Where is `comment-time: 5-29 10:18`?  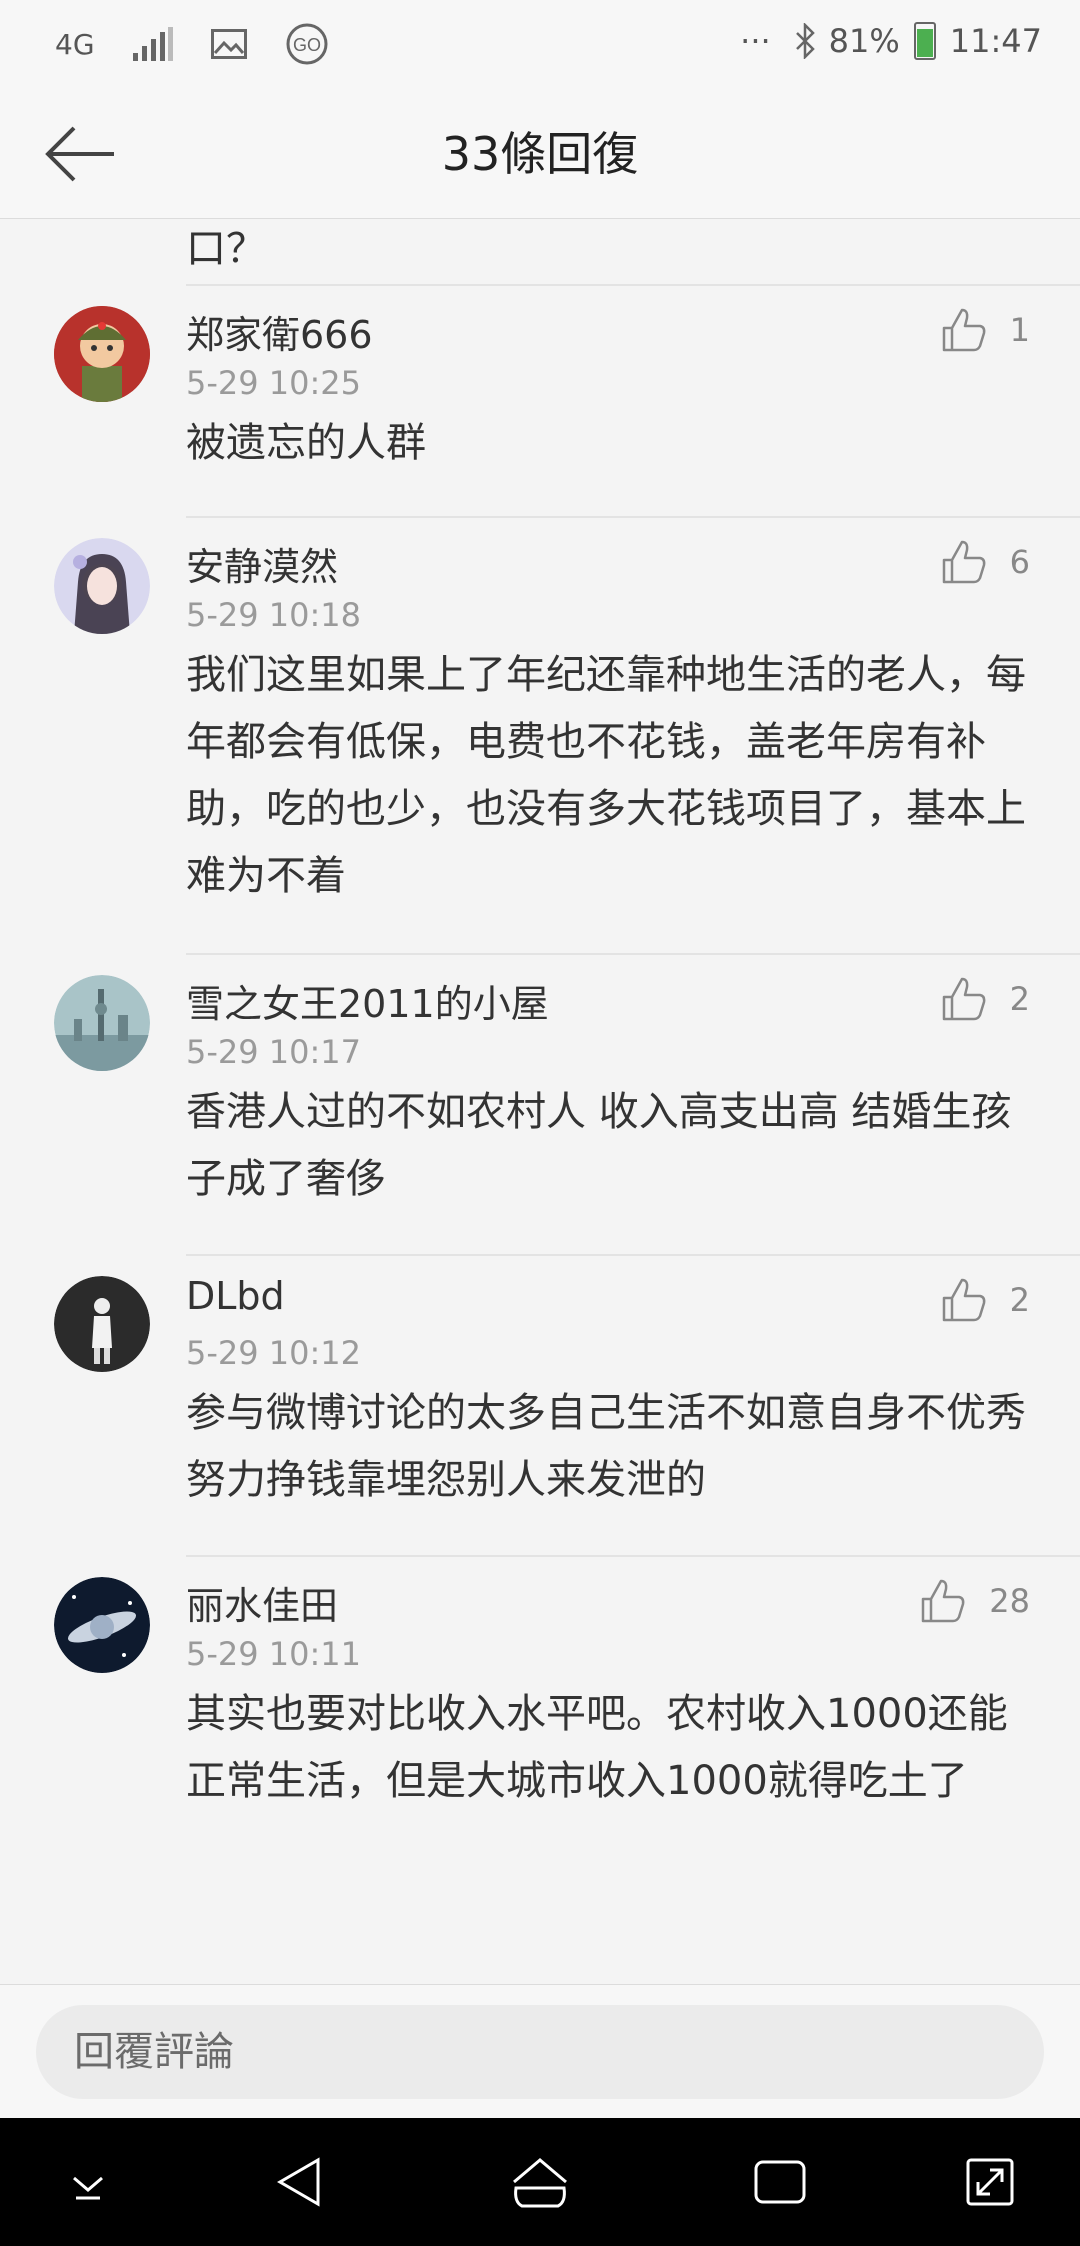 comment-time: 5-29 10:18 is located at coordinates (274, 615).